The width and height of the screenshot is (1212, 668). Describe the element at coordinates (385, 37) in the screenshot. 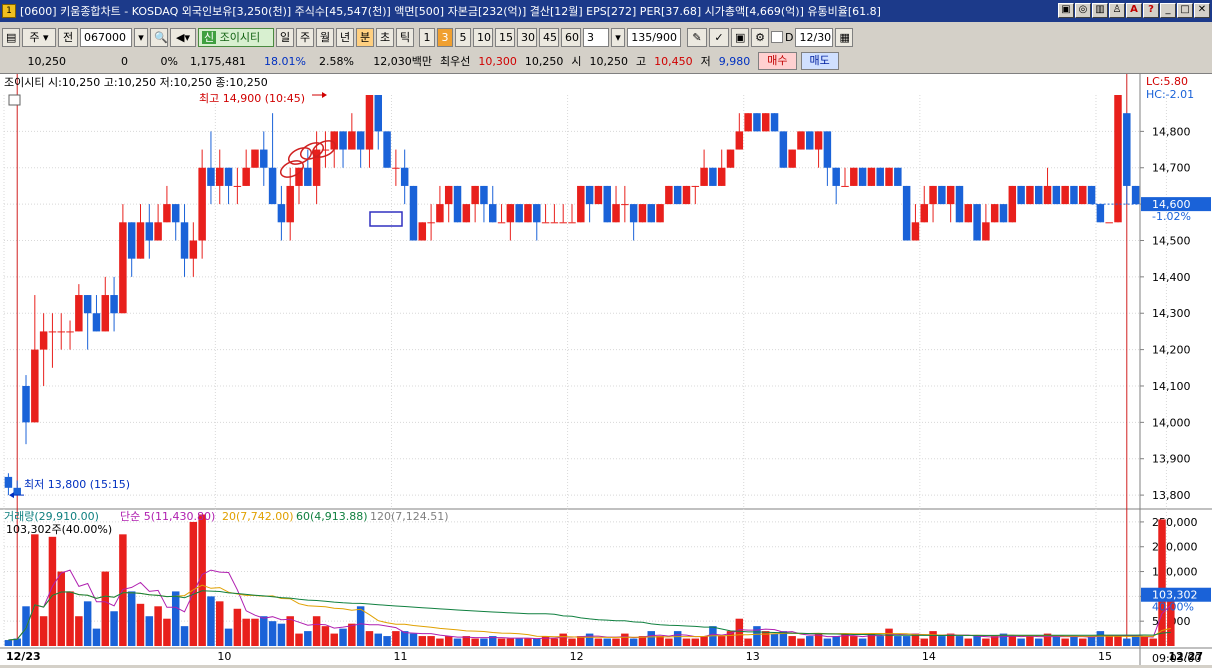

I see `period-second: 초` at that location.